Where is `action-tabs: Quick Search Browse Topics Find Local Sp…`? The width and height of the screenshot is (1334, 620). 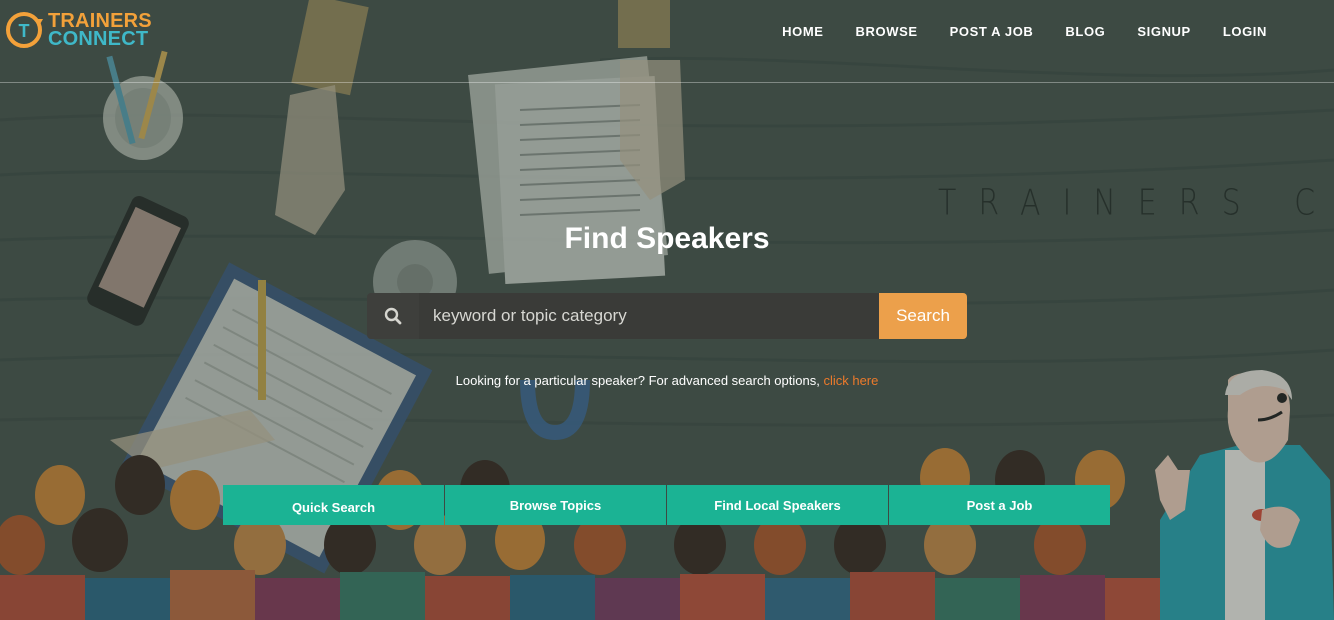
action-tabs: Quick Search Browse Topics Find Local Sp… is located at coordinates (667, 505).